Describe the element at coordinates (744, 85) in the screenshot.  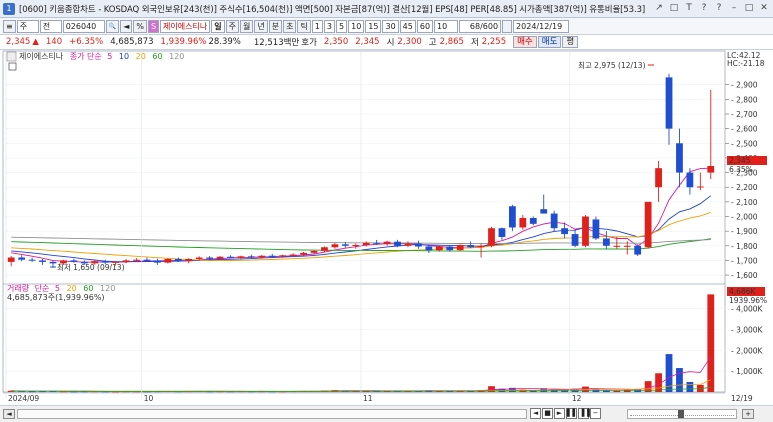
I see `price-tick-label: - 2,900` at that location.